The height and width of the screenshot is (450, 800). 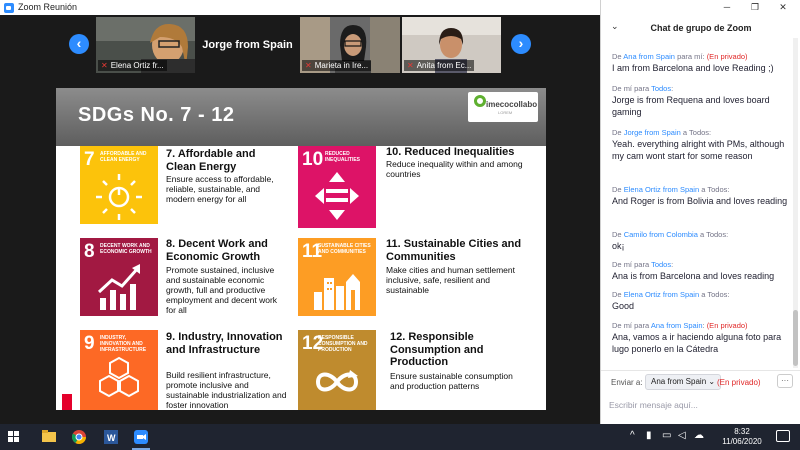 I want to click on private-indicator: (En privado), so click(x=739, y=382).